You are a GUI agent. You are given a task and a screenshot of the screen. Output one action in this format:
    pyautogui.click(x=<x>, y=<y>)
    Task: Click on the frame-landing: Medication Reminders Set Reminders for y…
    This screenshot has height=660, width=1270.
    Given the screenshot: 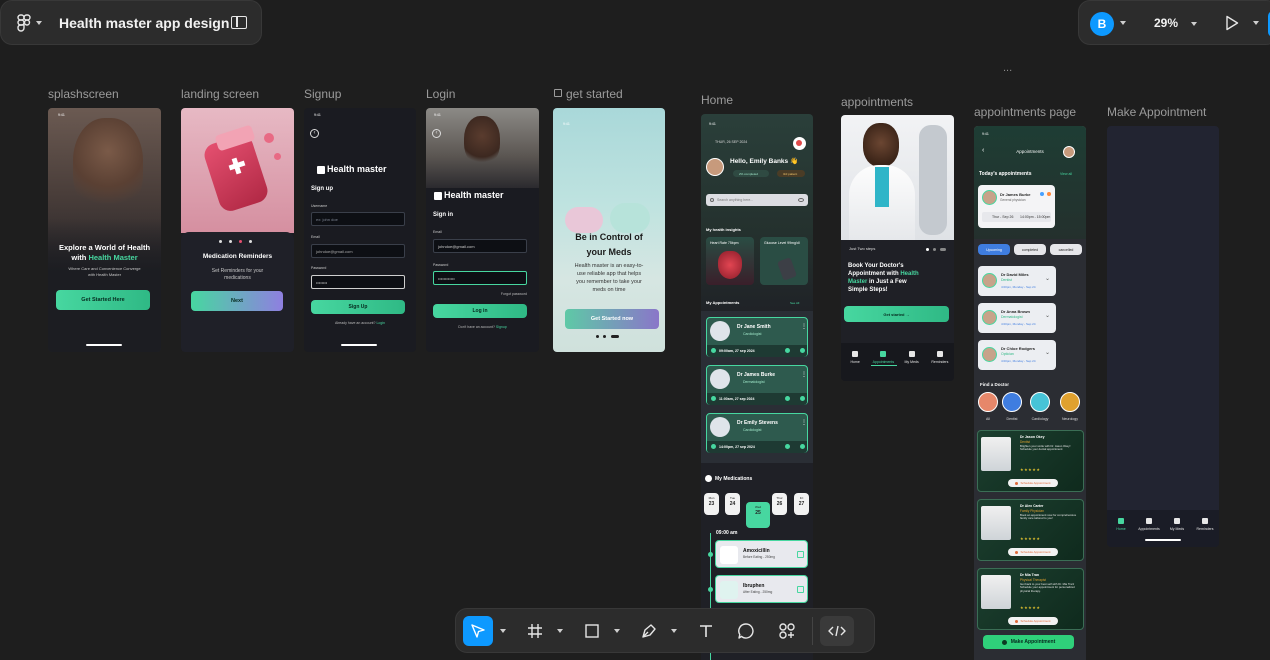 What is the action you would take?
    pyautogui.click(x=237, y=230)
    